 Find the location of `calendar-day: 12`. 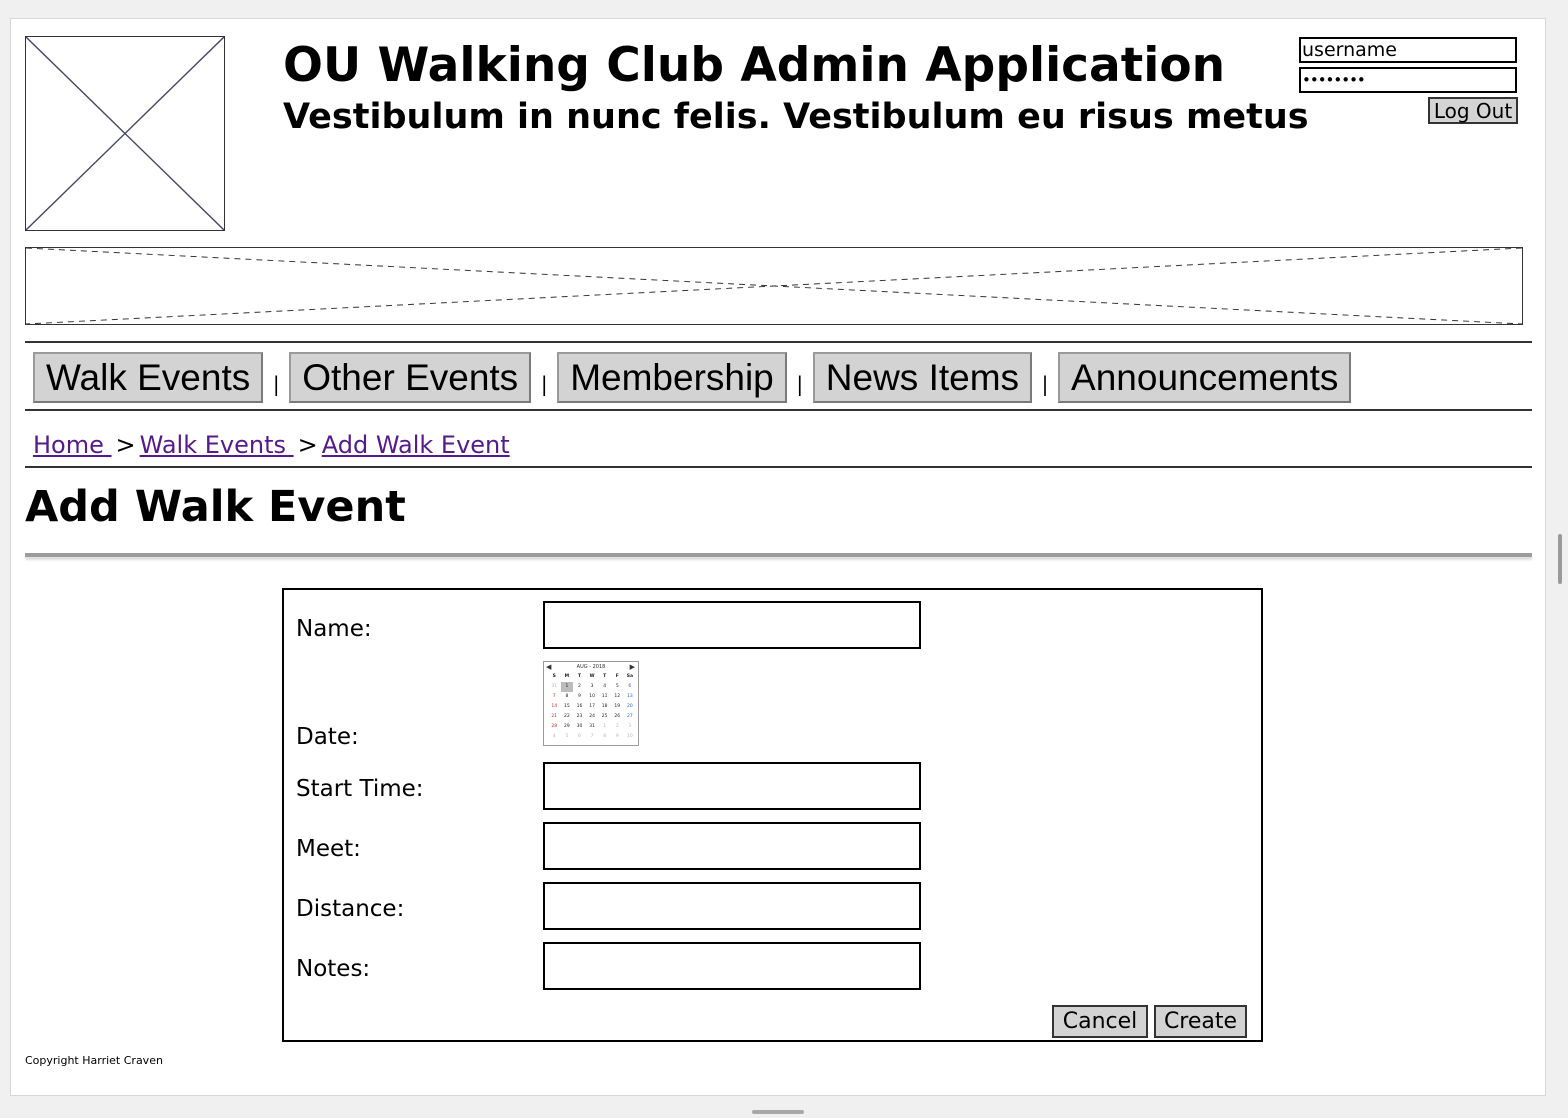

calendar-day: 12 is located at coordinates (617, 697).